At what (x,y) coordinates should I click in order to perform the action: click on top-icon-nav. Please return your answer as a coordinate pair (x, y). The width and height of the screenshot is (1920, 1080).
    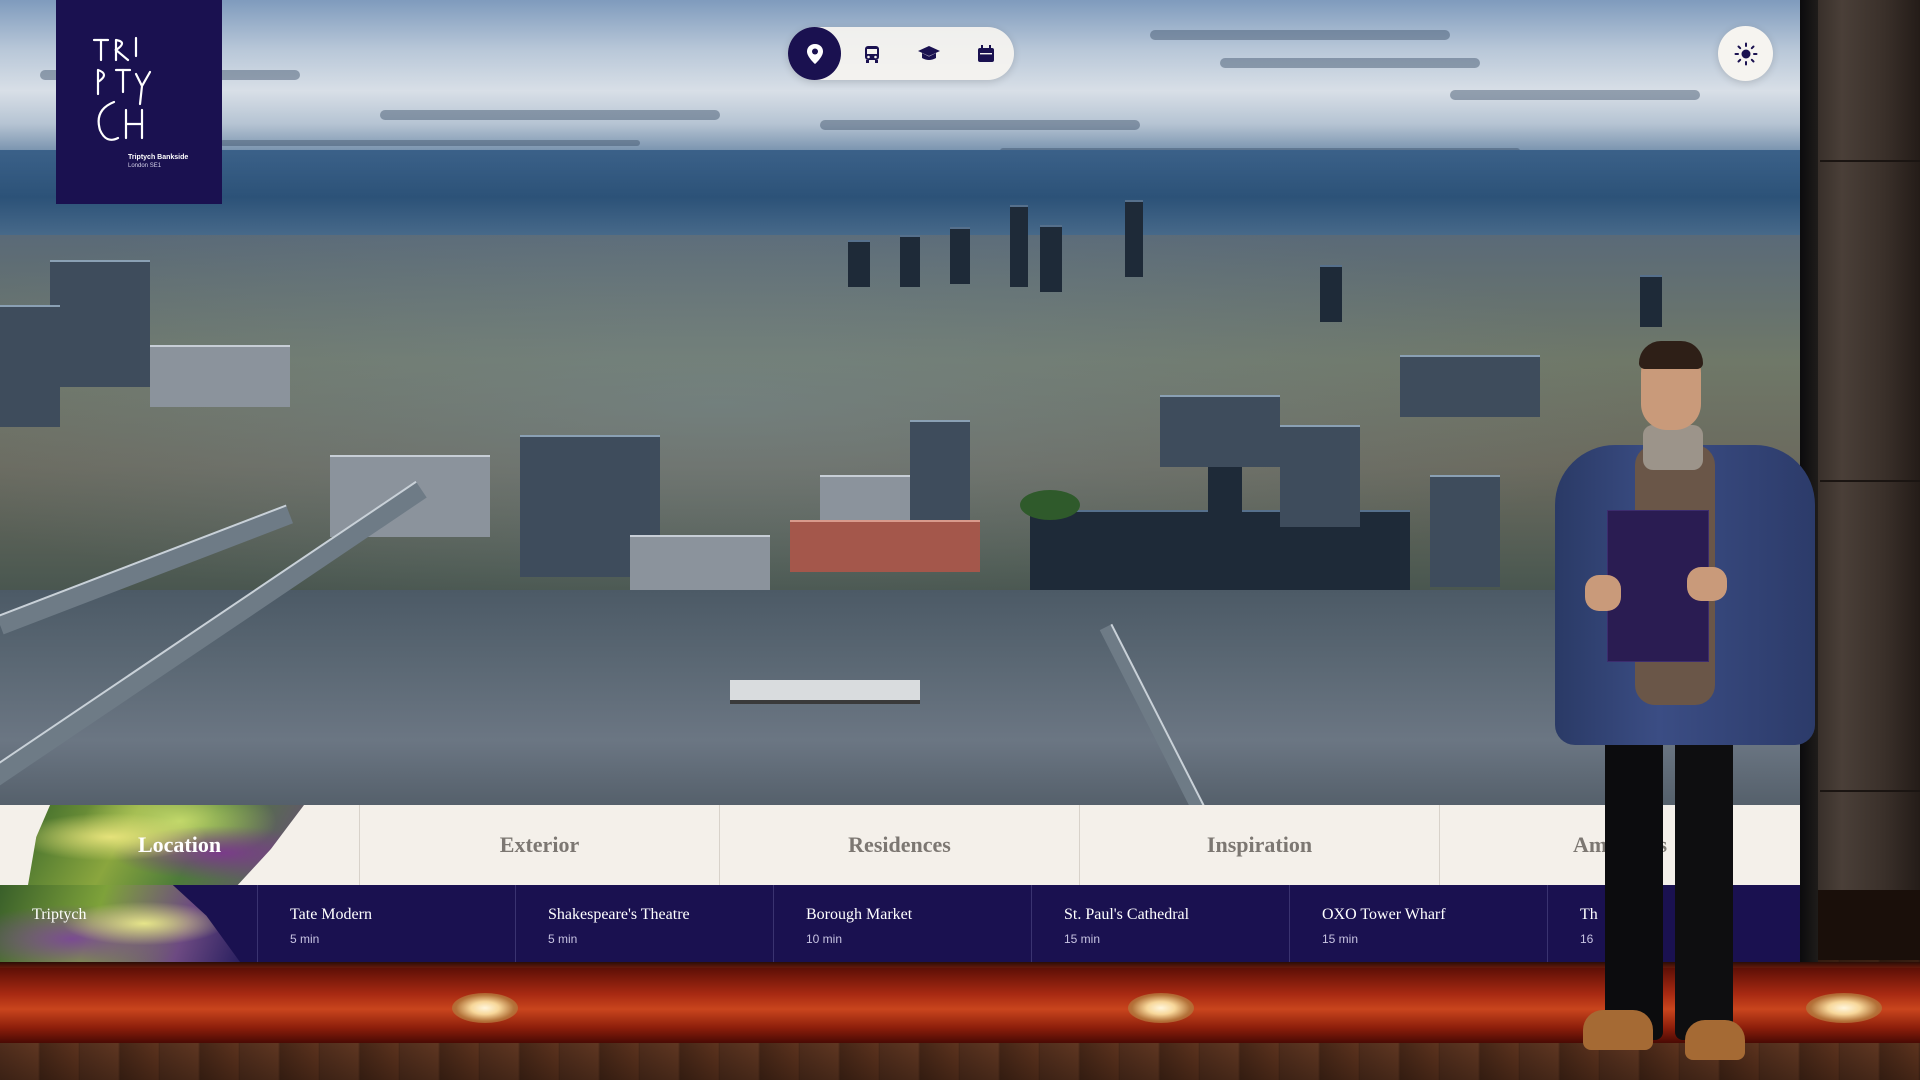
    Looking at the image, I should click on (901, 53).